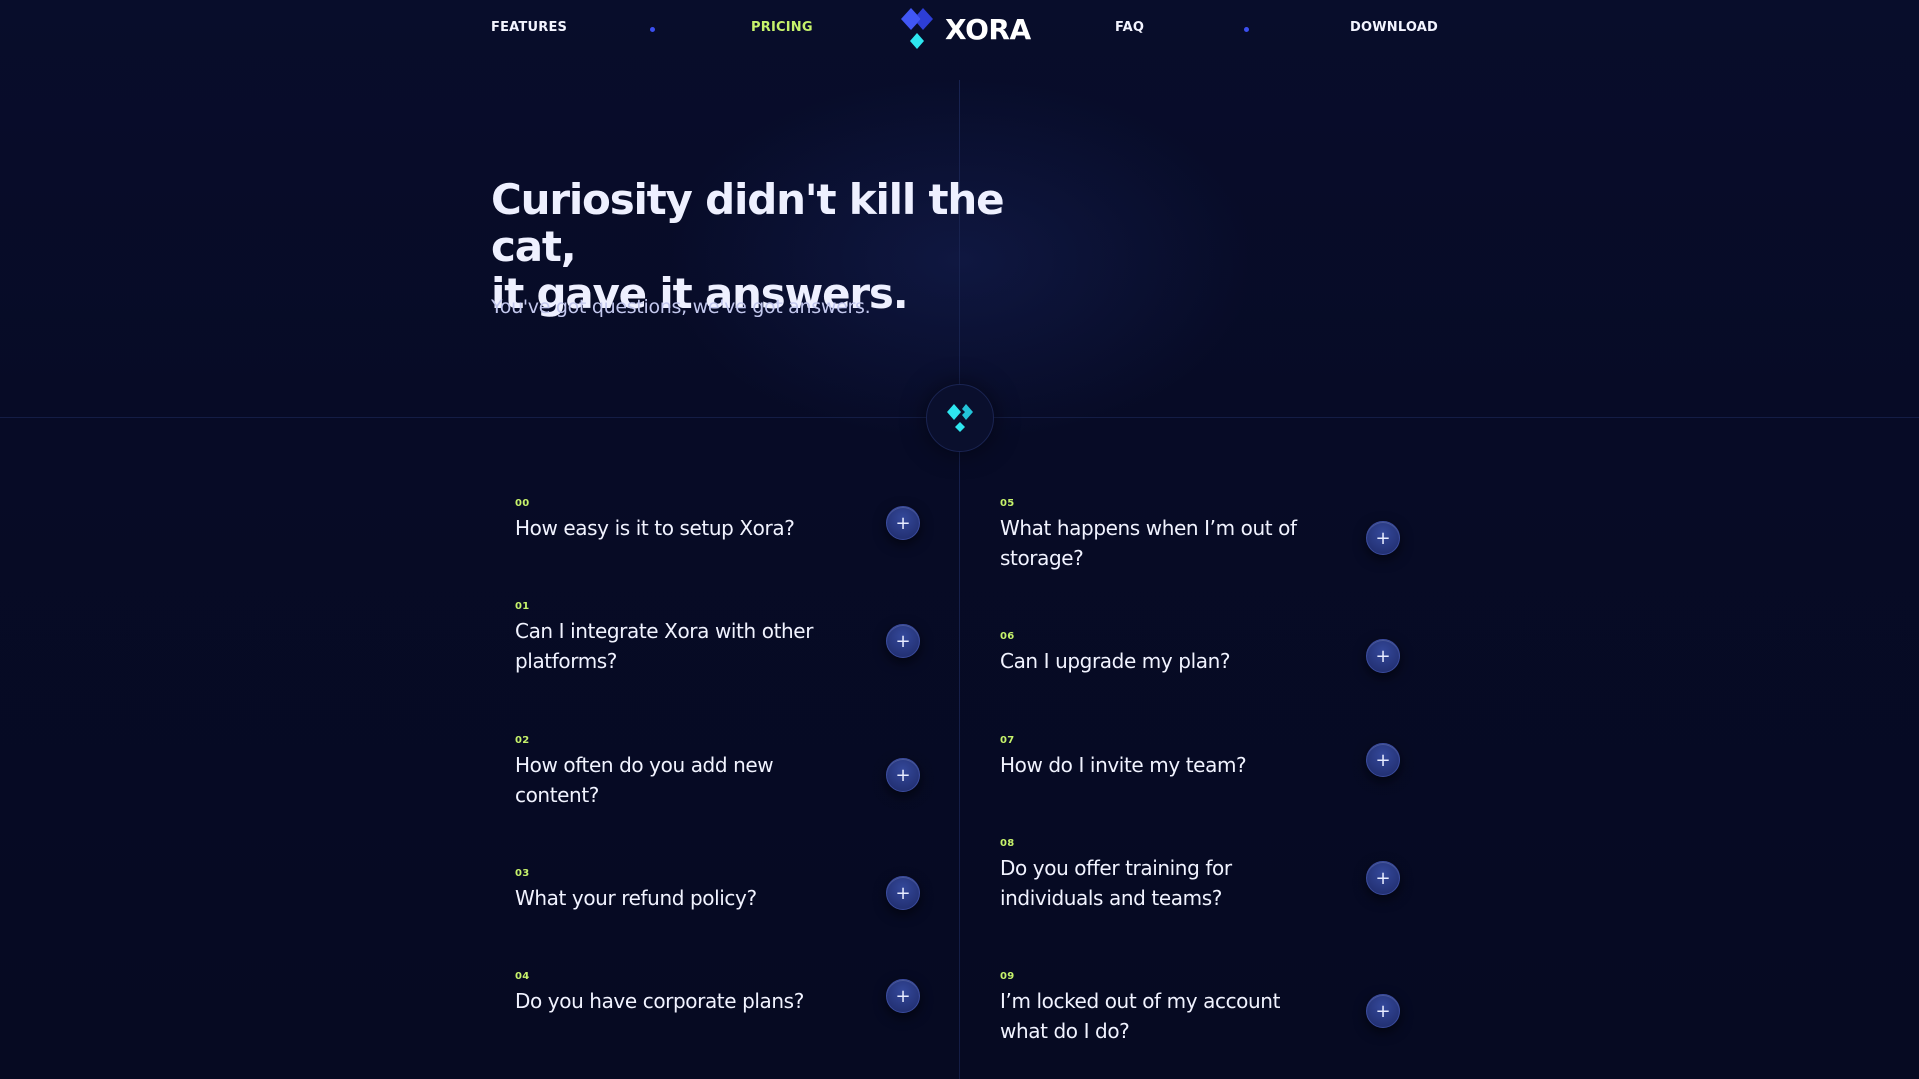 The width and height of the screenshot is (1919, 1079). I want to click on faq-item: 06 Can I upgrade my plan? +, so click(1220, 677).